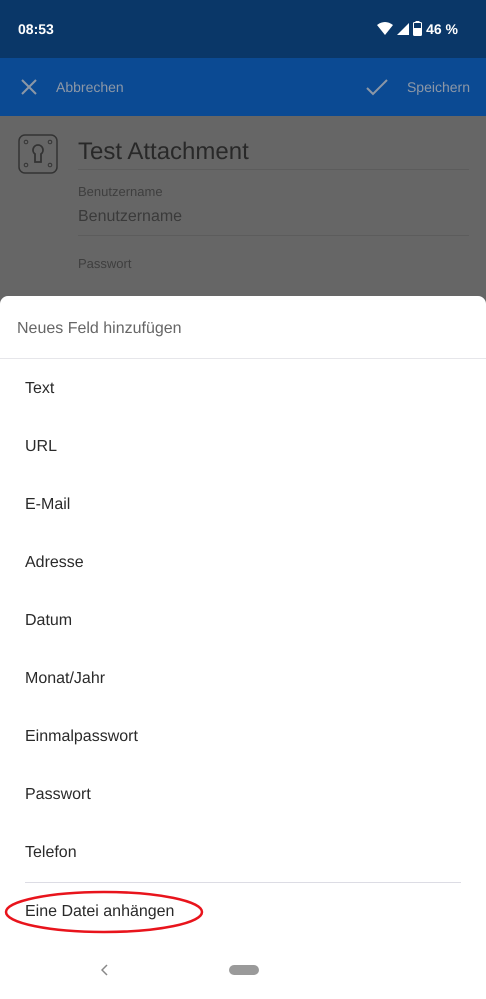 This screenshot has height=999, width=486. What do you see at coordinates (36, 28) in the screenshot?
I see `clock-time: 08:53` at bounding box center [36, 28].